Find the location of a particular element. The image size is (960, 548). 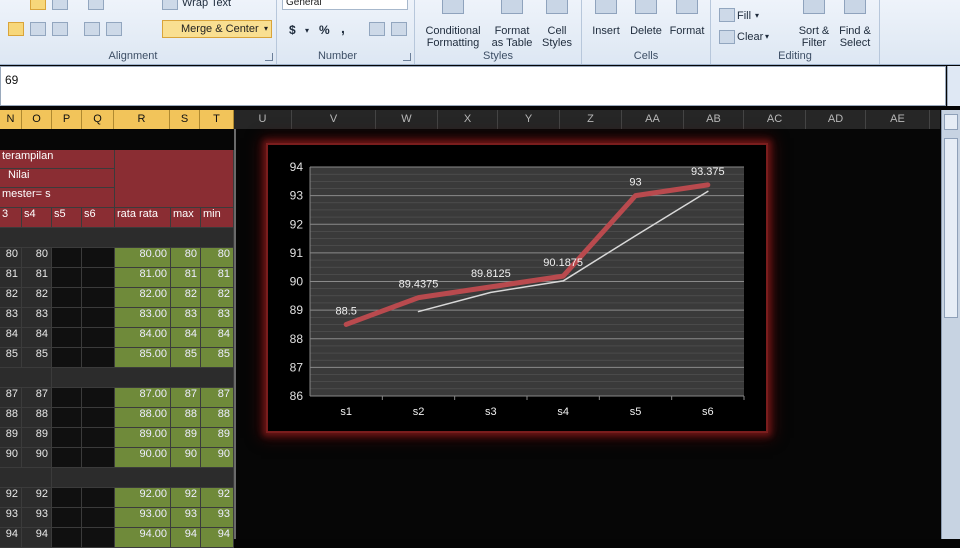

table-cell: 93.00 is located at coordinates (143, 518).